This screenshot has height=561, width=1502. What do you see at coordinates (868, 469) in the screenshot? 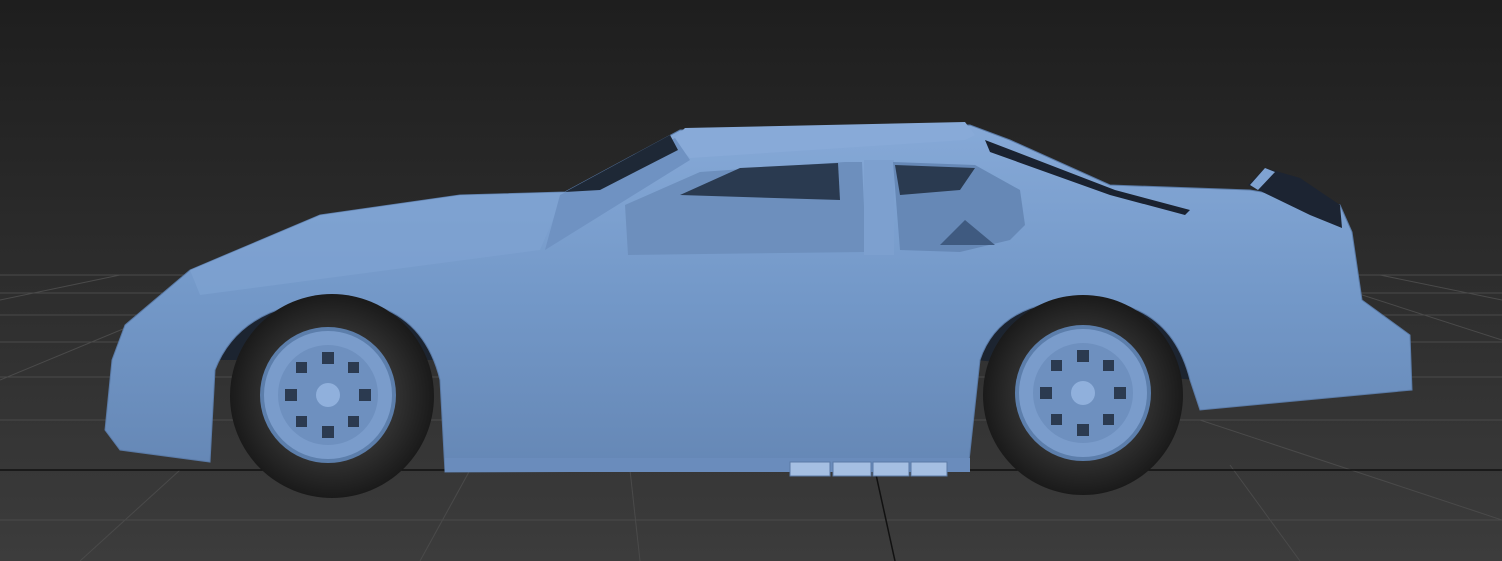
I see `side-vents` at bounding box center [868, 469].